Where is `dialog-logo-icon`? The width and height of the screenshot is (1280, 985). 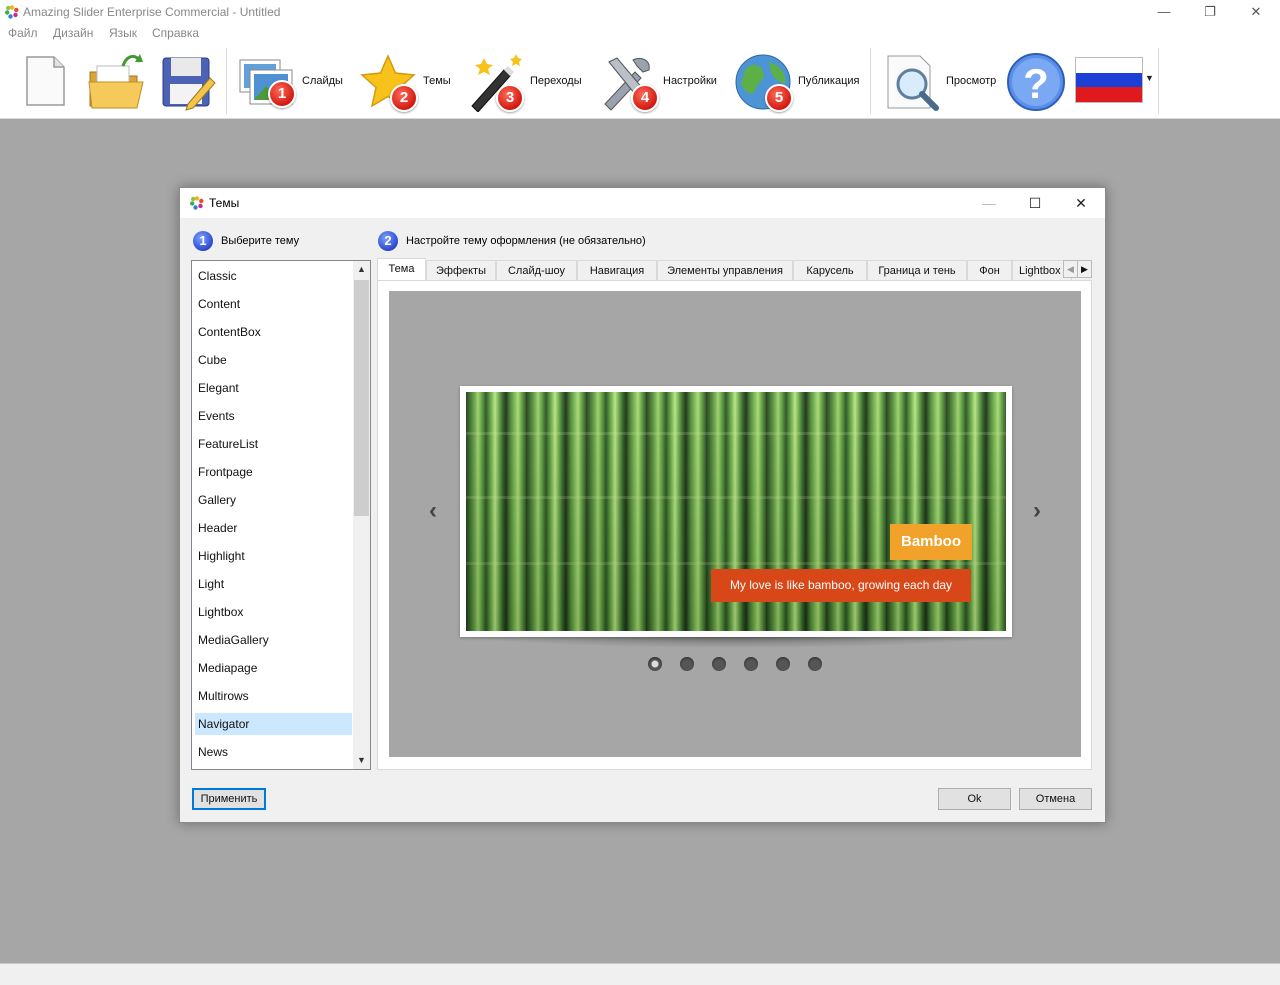 dialog-logo-icon is located at coordinates (197, 203).